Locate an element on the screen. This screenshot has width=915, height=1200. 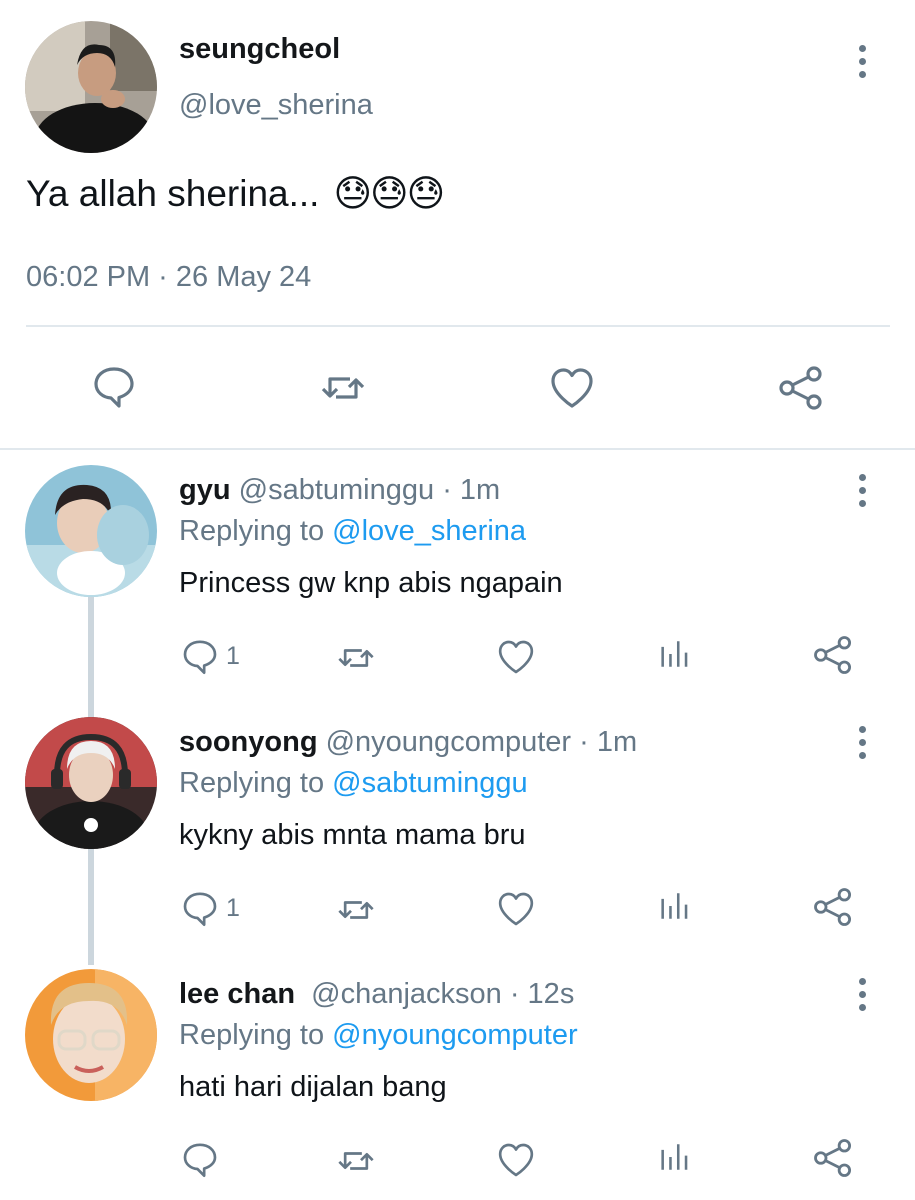
author-display-name: gyu is located at coordinates (205, 490).